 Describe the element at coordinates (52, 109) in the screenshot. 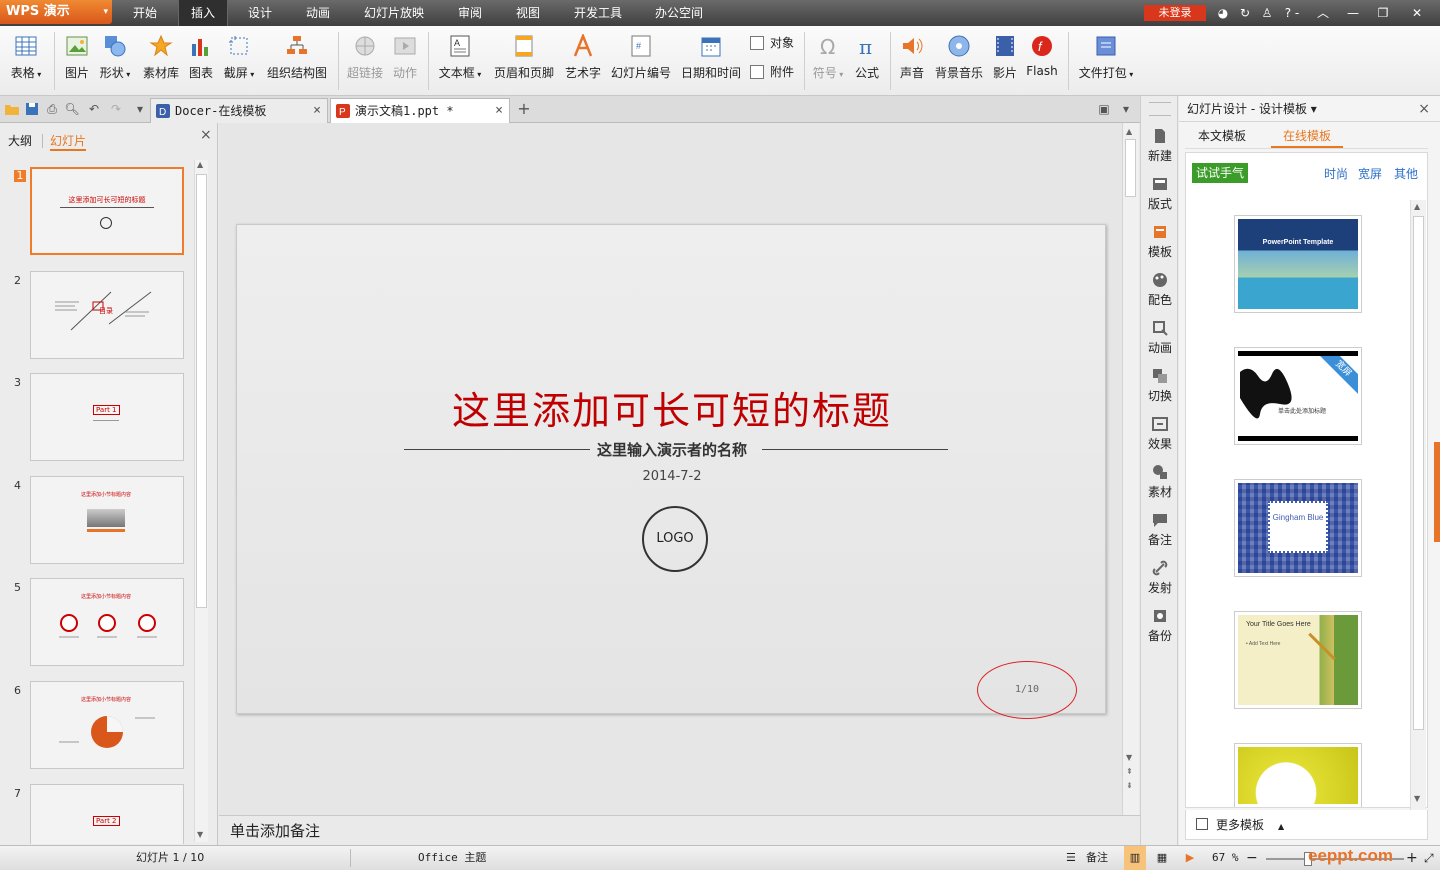

I see `print-icon: ⎙` at that location.